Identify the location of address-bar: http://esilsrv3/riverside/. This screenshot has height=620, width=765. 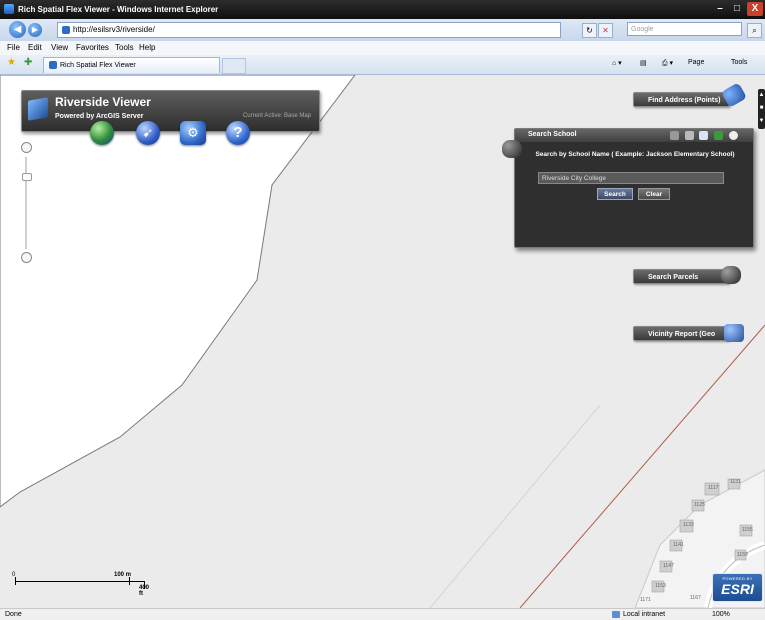
(309, 30).